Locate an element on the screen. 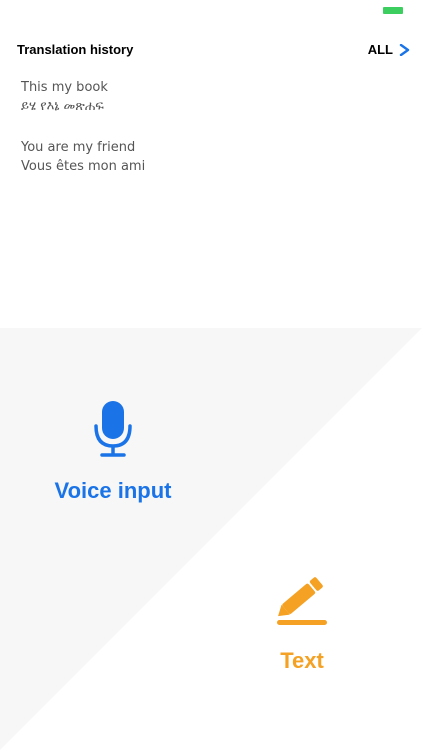  history-header: Translation history ALL is located at coordinates (211, 51).